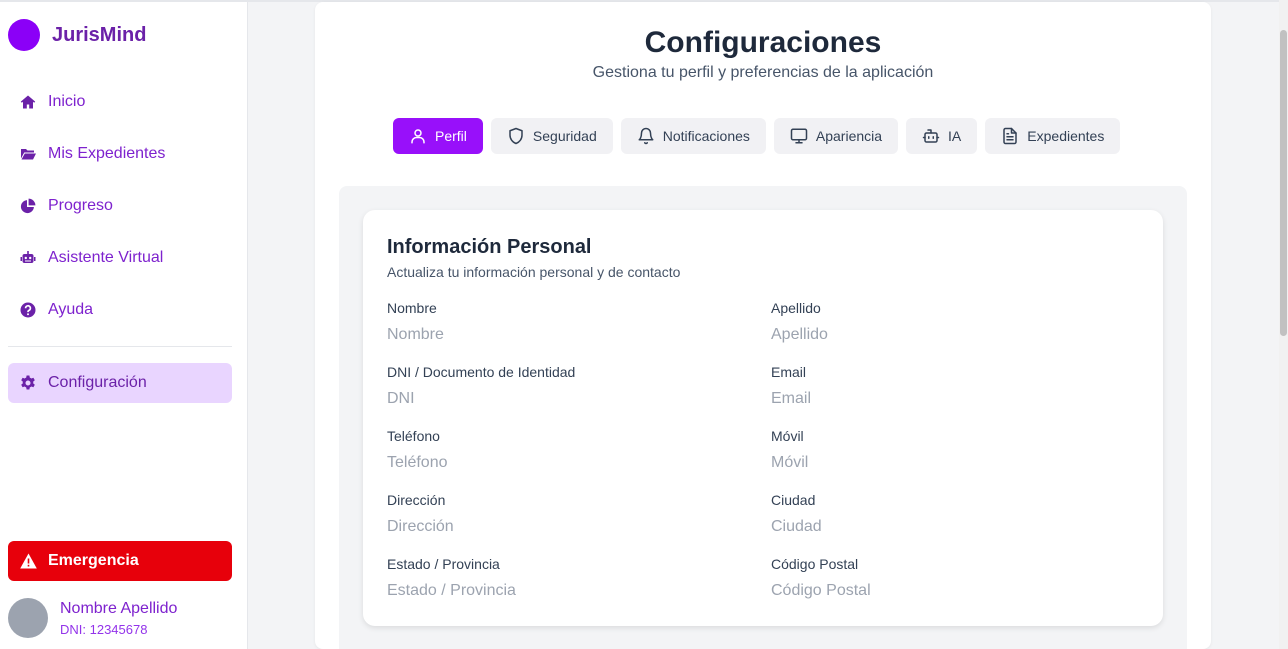 This screenshot has width=1288, height=649. I want to click on brand-logo, so click(24, 35).